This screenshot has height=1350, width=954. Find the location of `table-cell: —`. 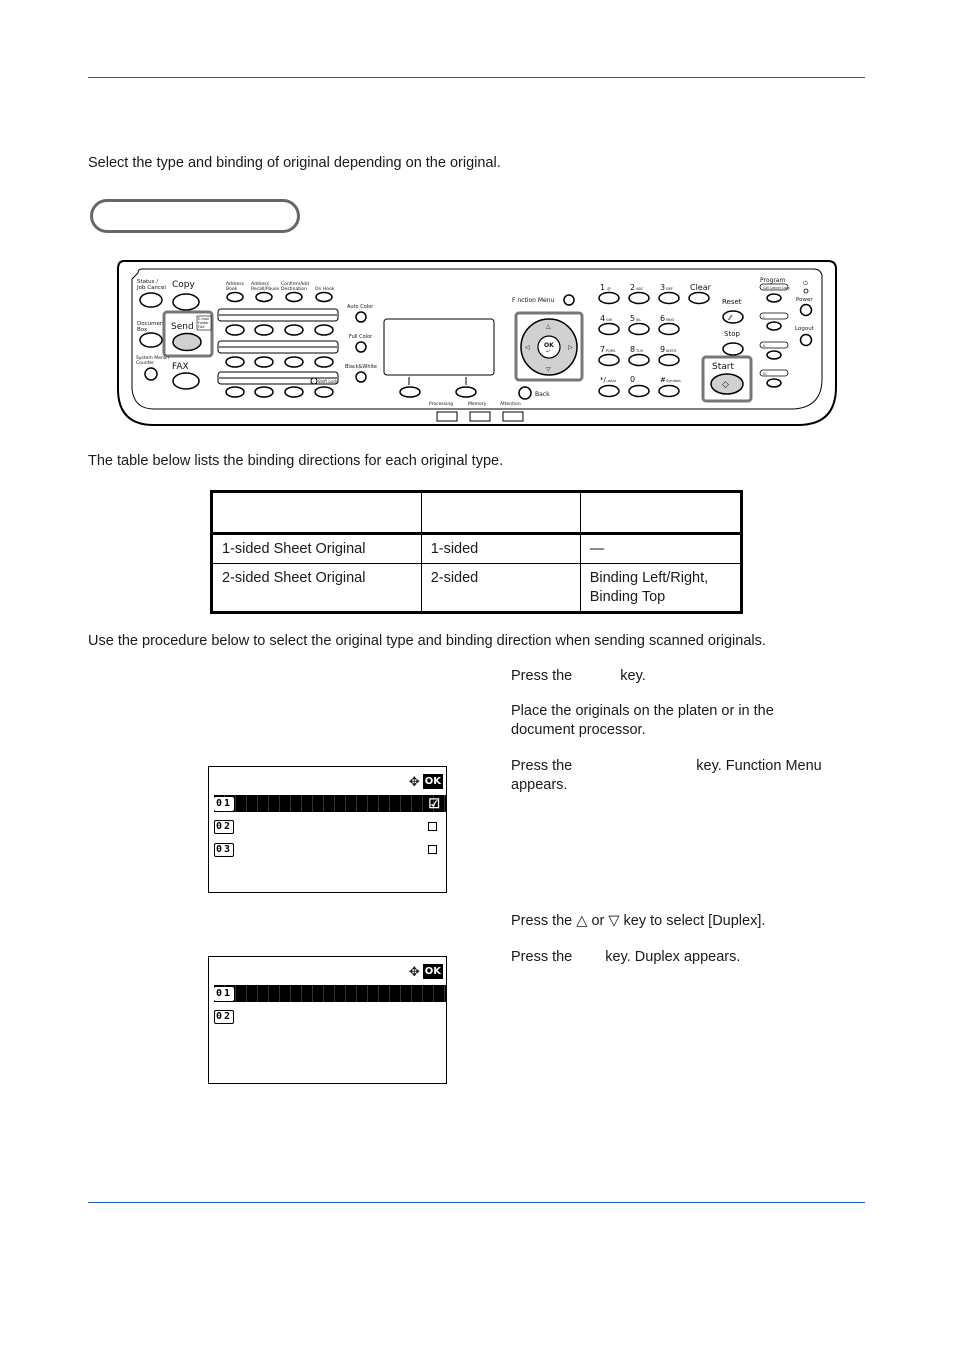

table-cell: — is located at coordinates (661, 548).